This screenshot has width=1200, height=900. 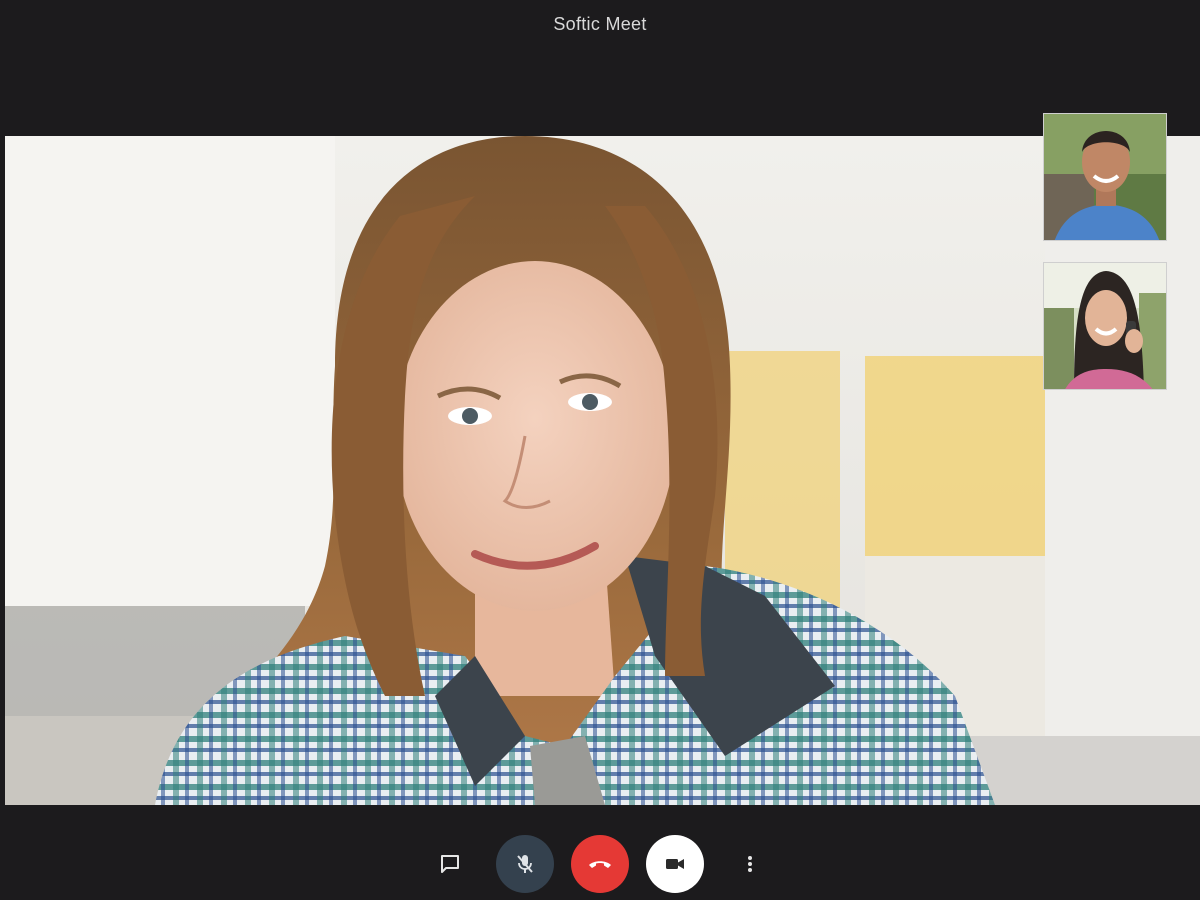 I want to click on chat-icon, so click(x=450, y=864).